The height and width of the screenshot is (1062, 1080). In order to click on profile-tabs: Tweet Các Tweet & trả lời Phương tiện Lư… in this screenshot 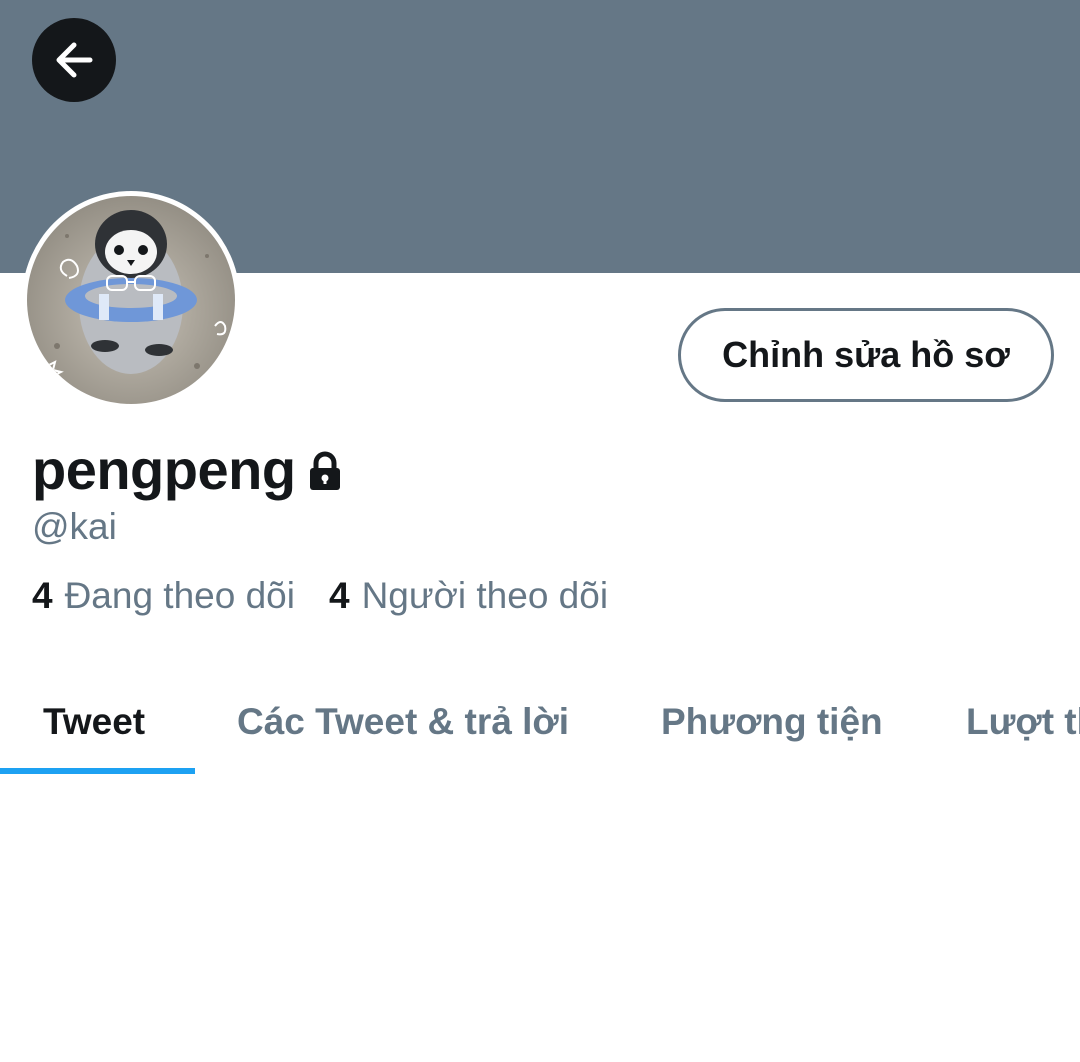, I will do `click(540, 723)`.